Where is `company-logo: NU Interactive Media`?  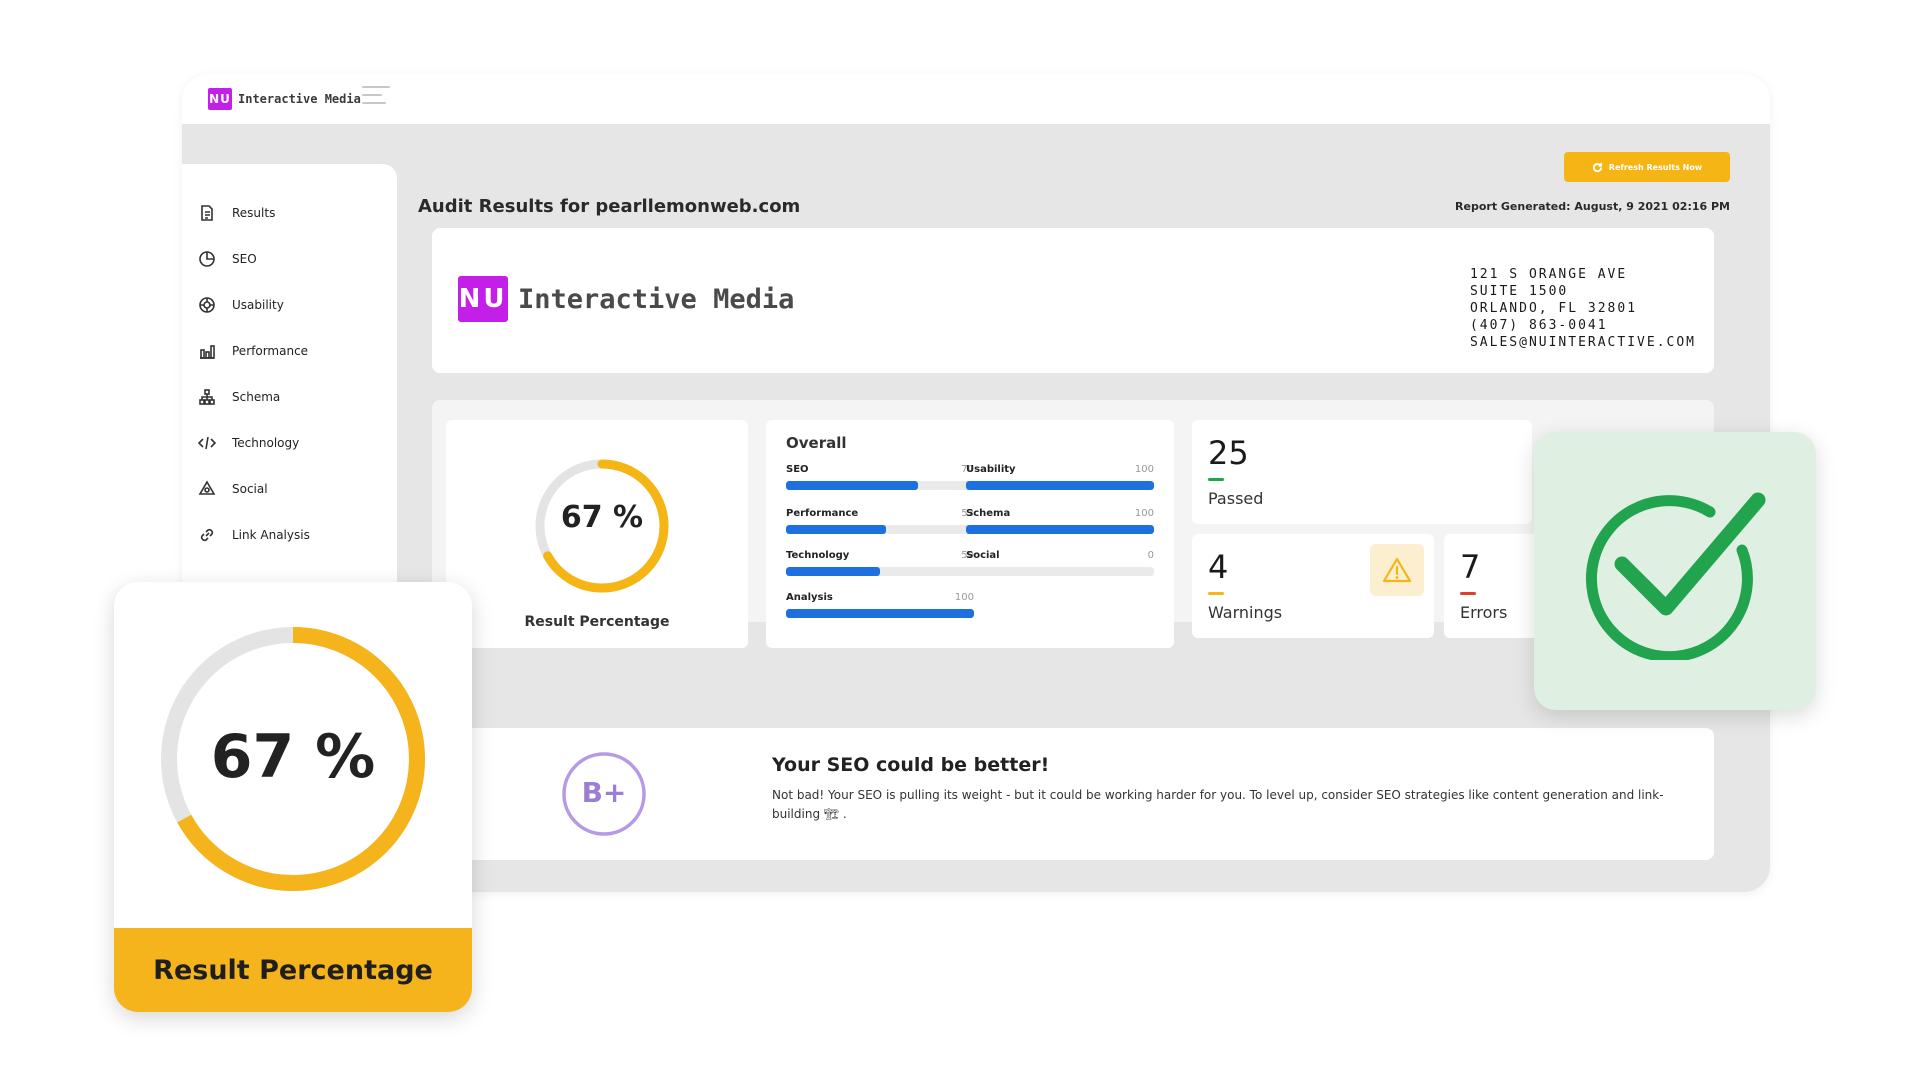
company-logo: NU Interactive Media is located at coordinates (626, 299).